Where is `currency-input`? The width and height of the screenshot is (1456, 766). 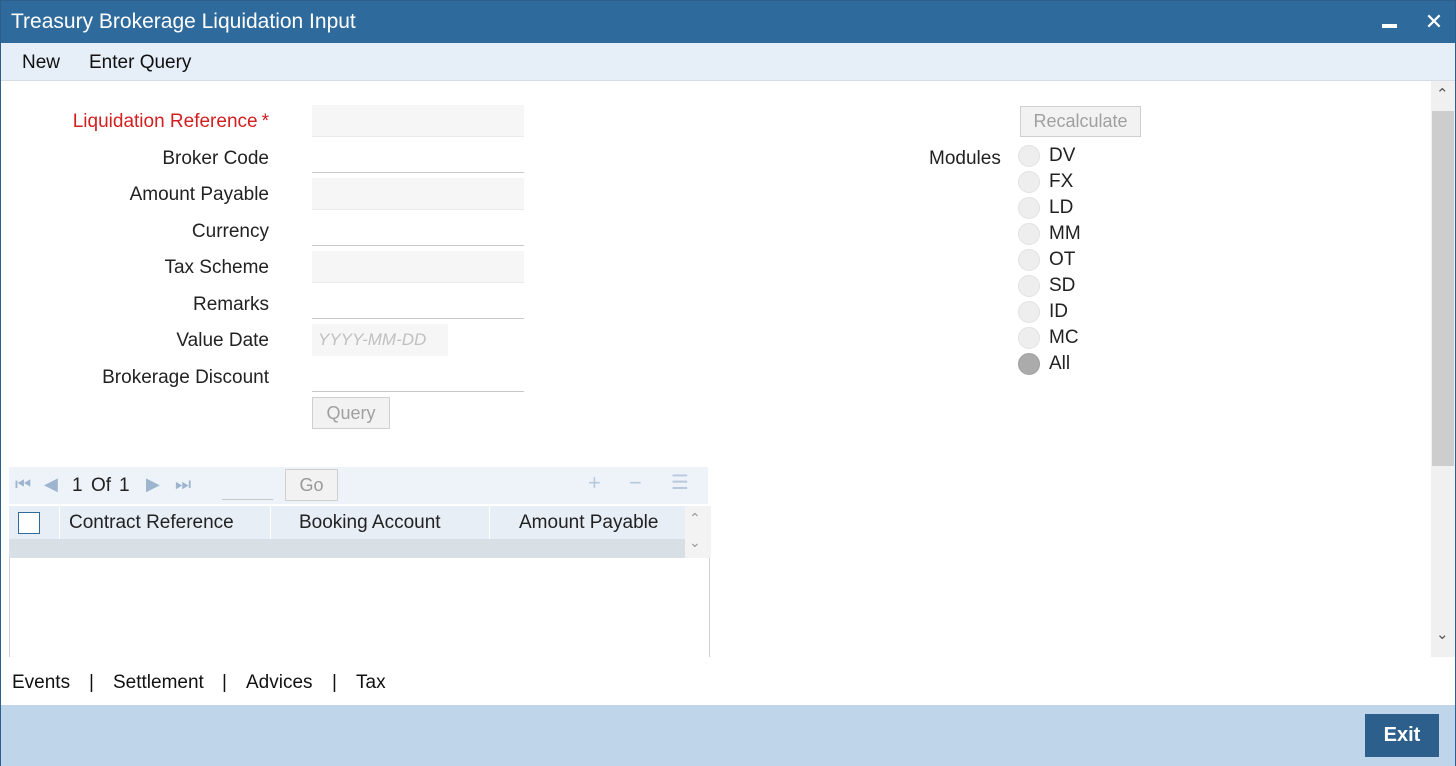
currency-input is located at coordinates (418, 230).